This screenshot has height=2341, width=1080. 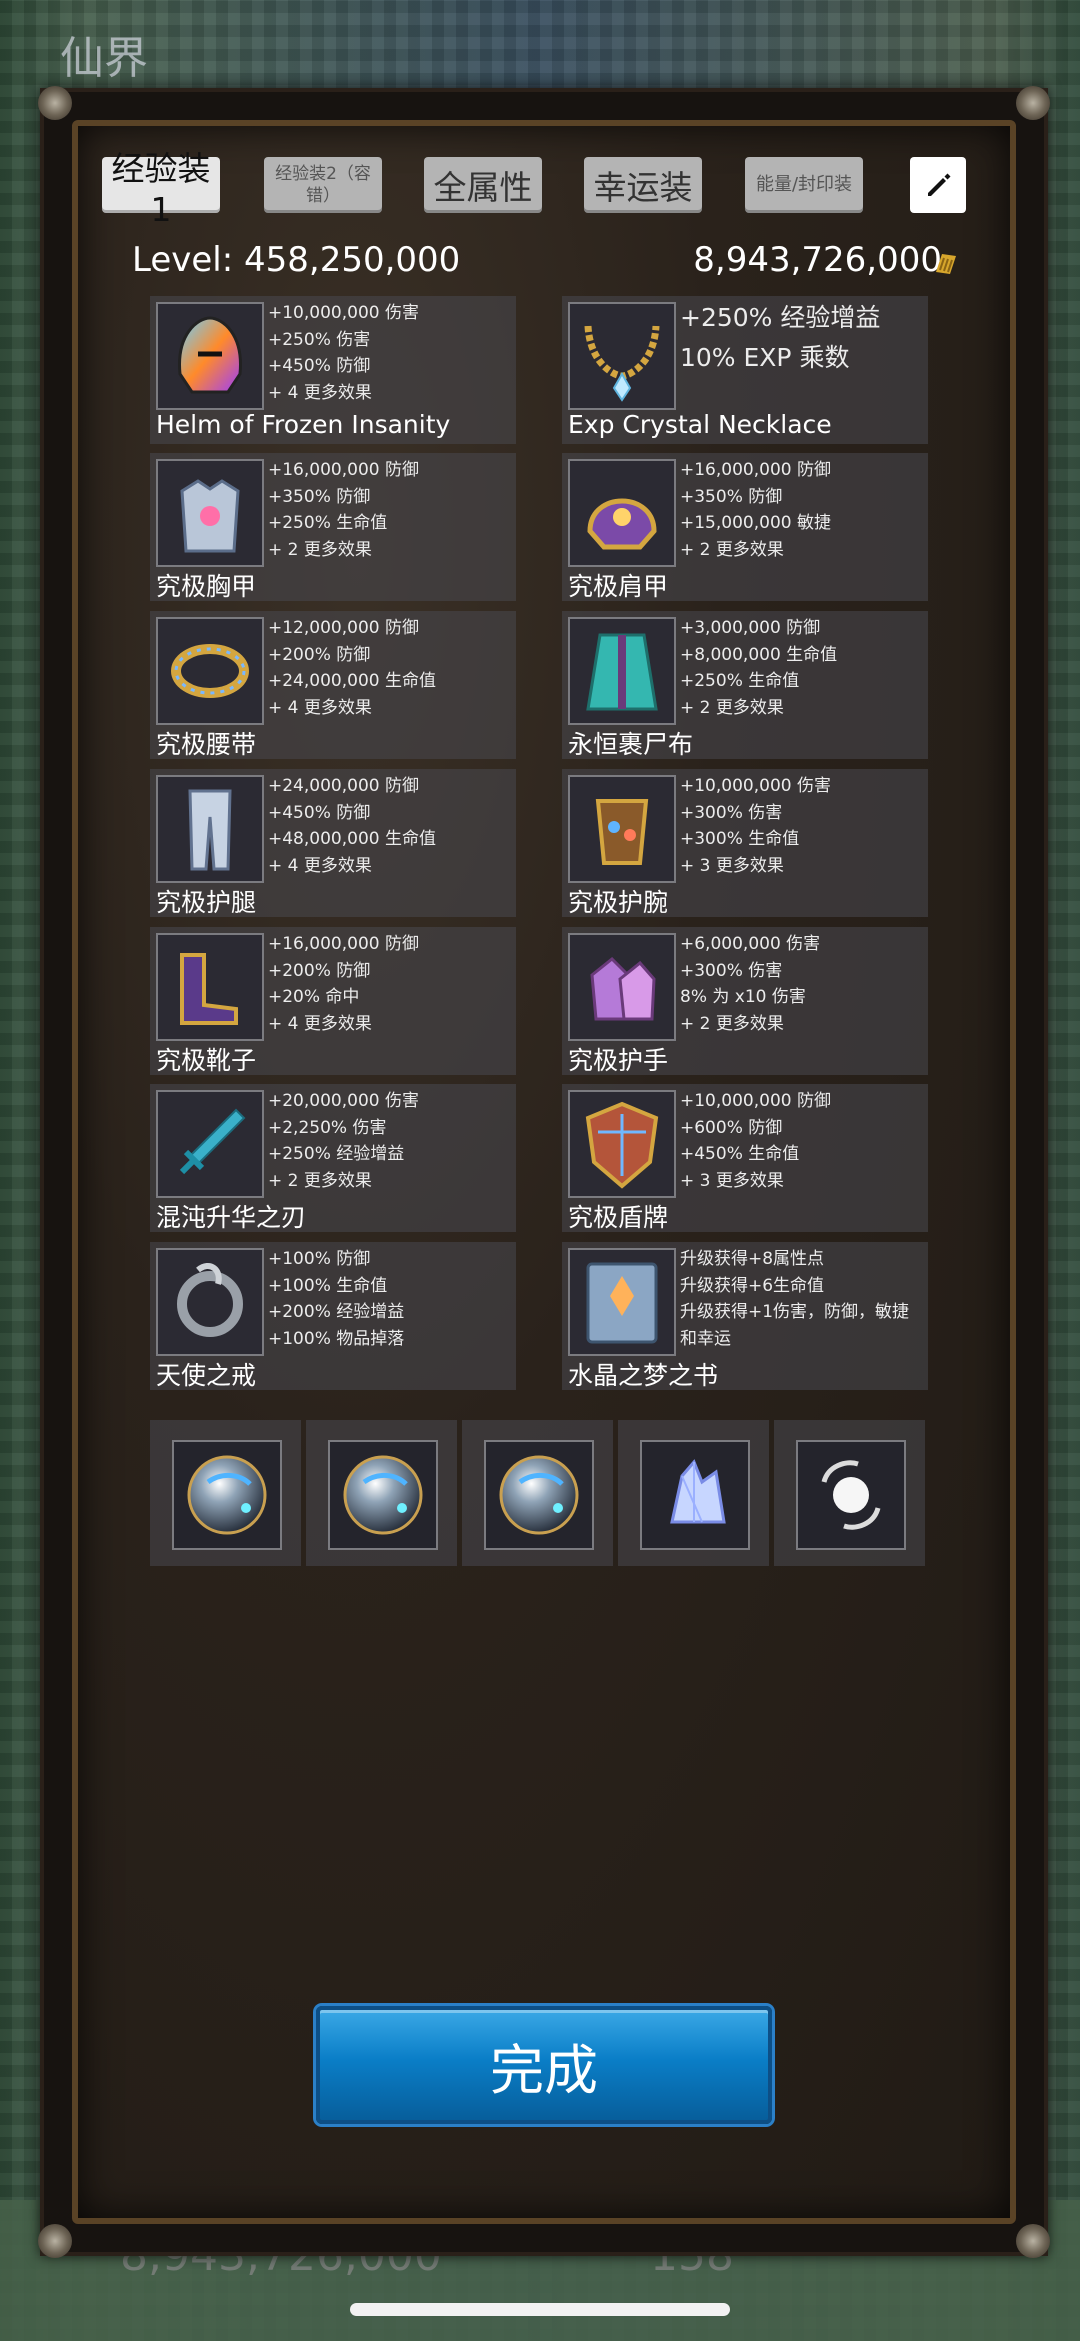 I want to click on shield-icon, so click(x=622, y=1144).